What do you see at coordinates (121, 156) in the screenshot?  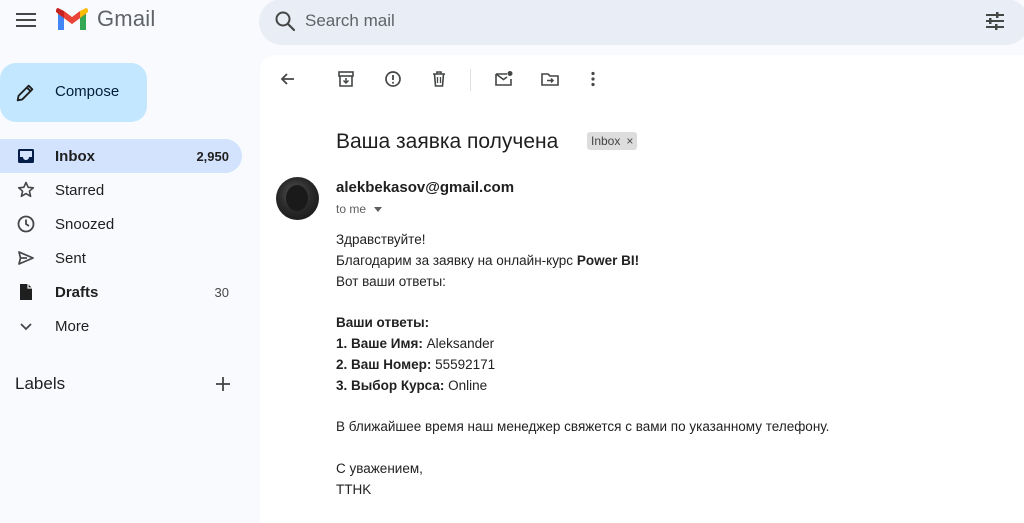 I see `sidebar-item-inbox: Inbox 2,950` at bounding box center [121, 156].